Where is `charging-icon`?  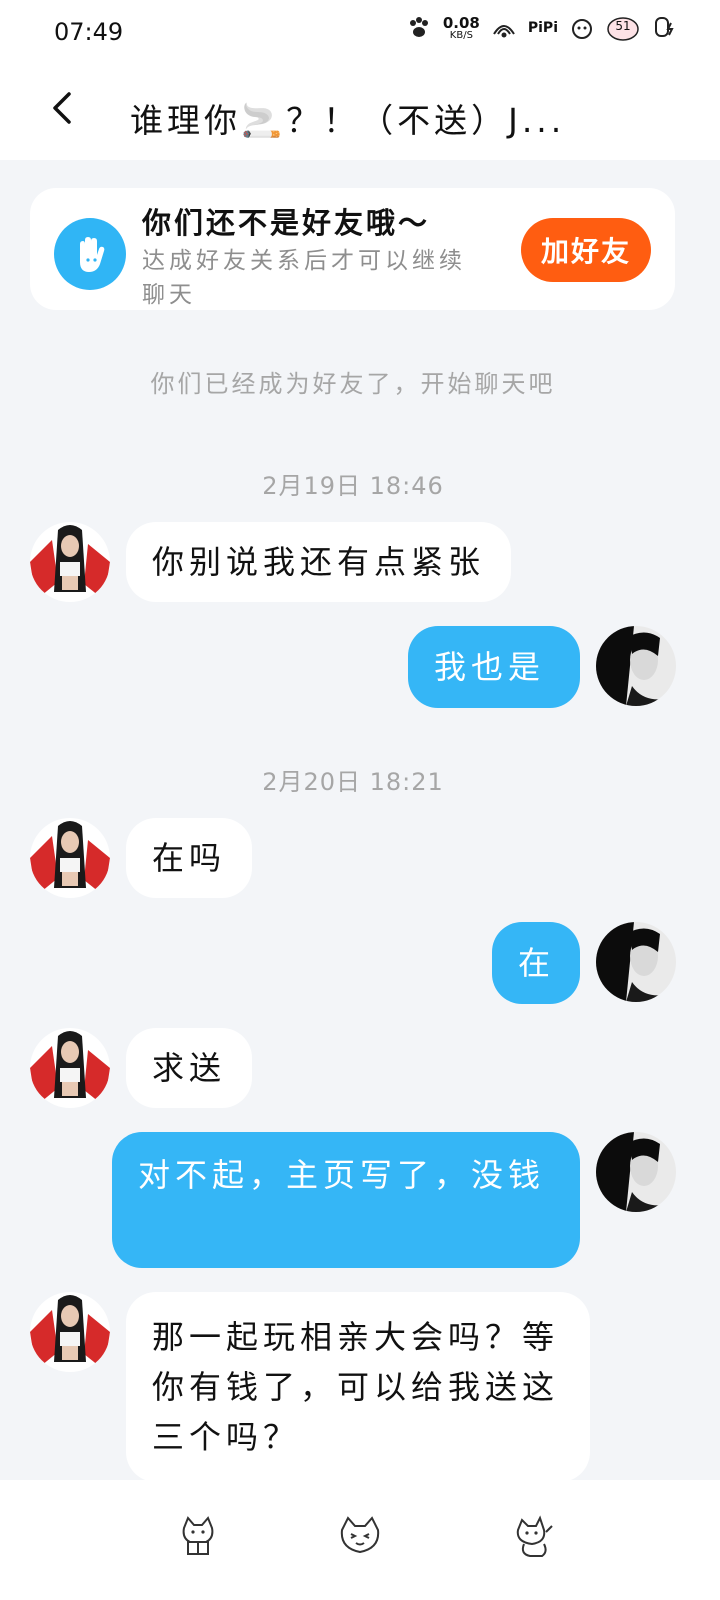
charging-icon is located at coordinates (664, 27).